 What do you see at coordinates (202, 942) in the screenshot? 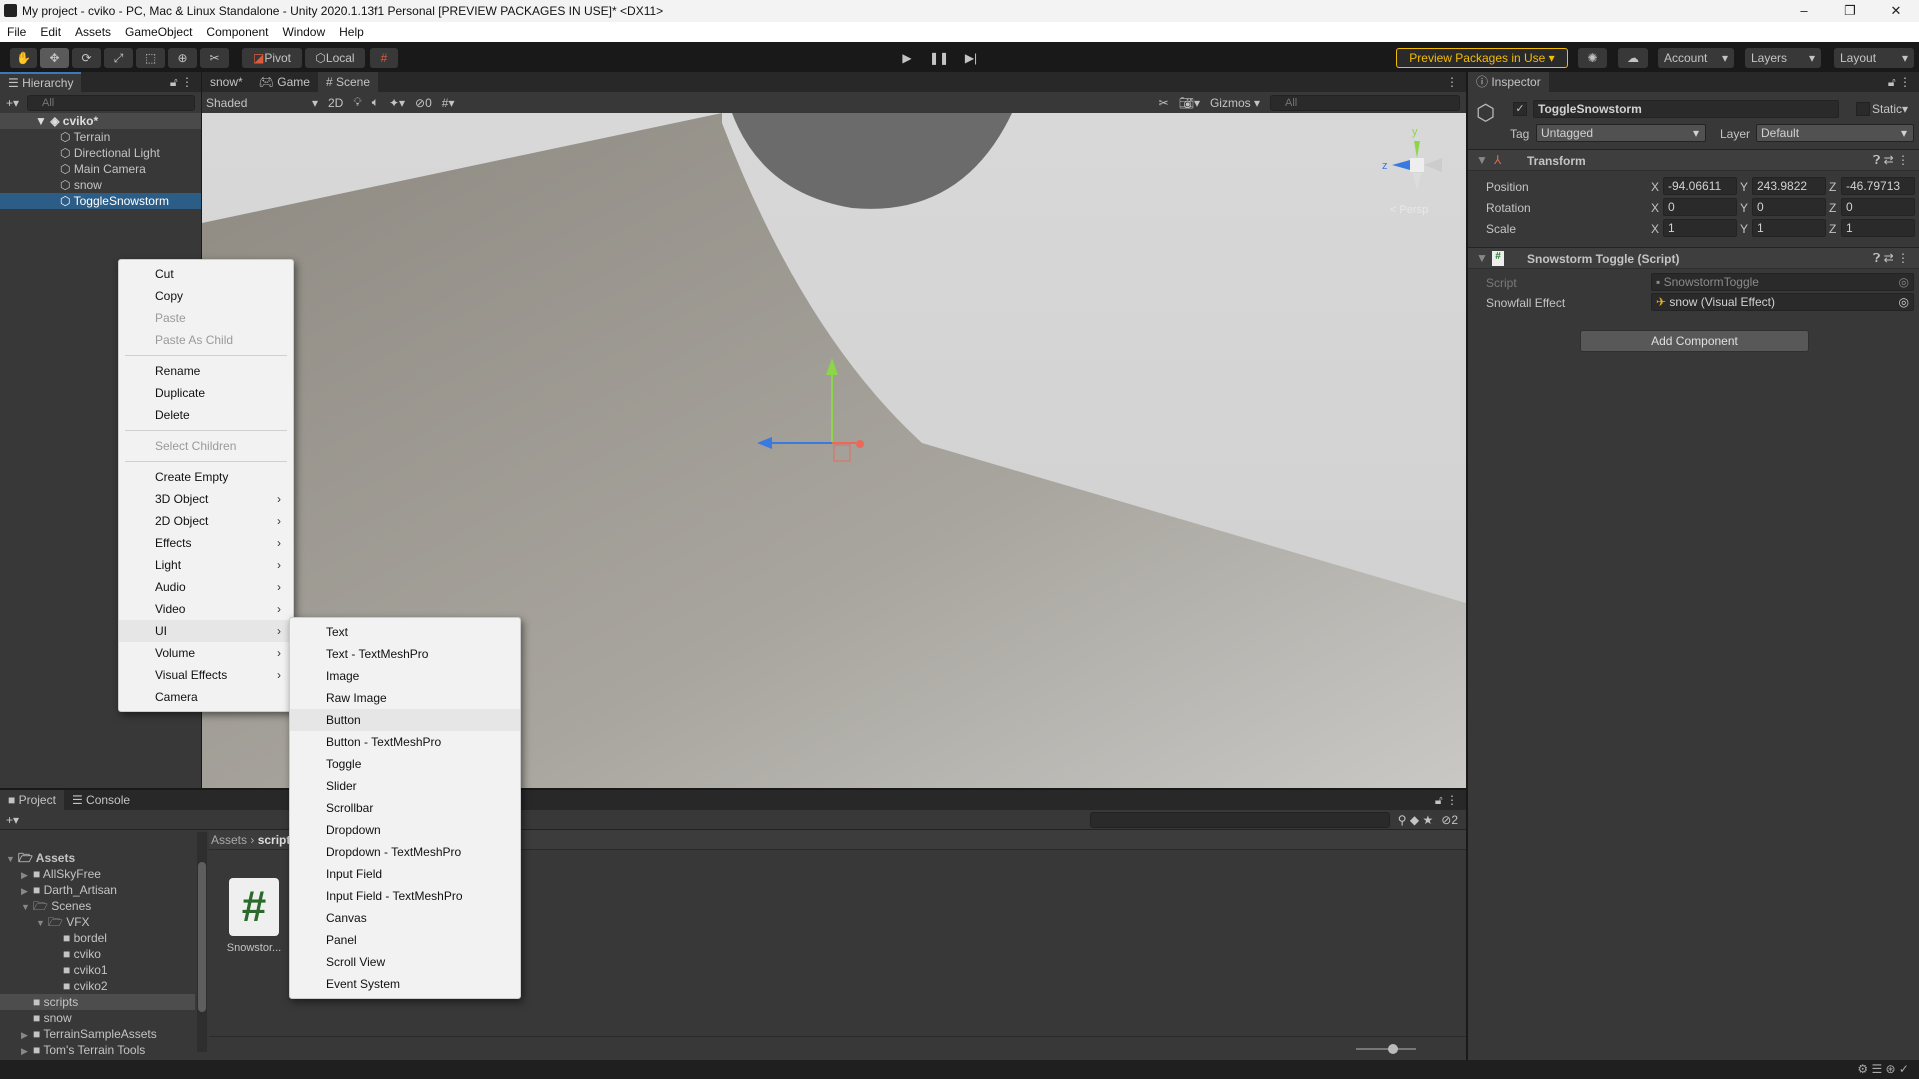
I see `tree-scrollbar` at bounding box center [202, 942].